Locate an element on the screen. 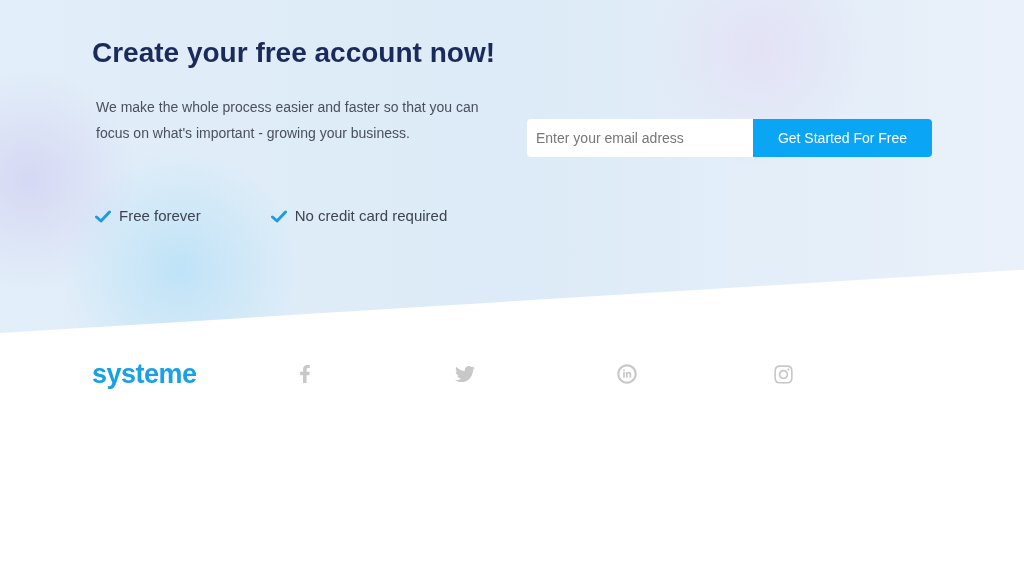  logo: systeme is located at coordinates (194, 374).